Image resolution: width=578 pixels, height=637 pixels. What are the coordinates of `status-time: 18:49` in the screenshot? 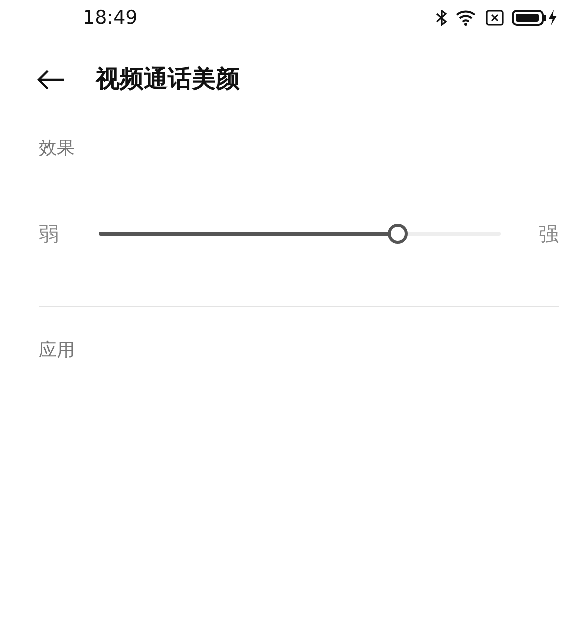 It's located at (110, 18).